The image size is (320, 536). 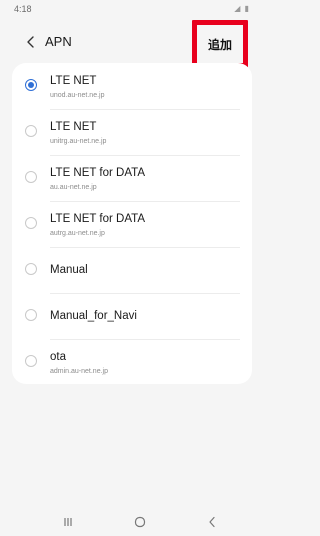 I want to click on status-icons: ◢ ▮, so click(x=242, y=8).